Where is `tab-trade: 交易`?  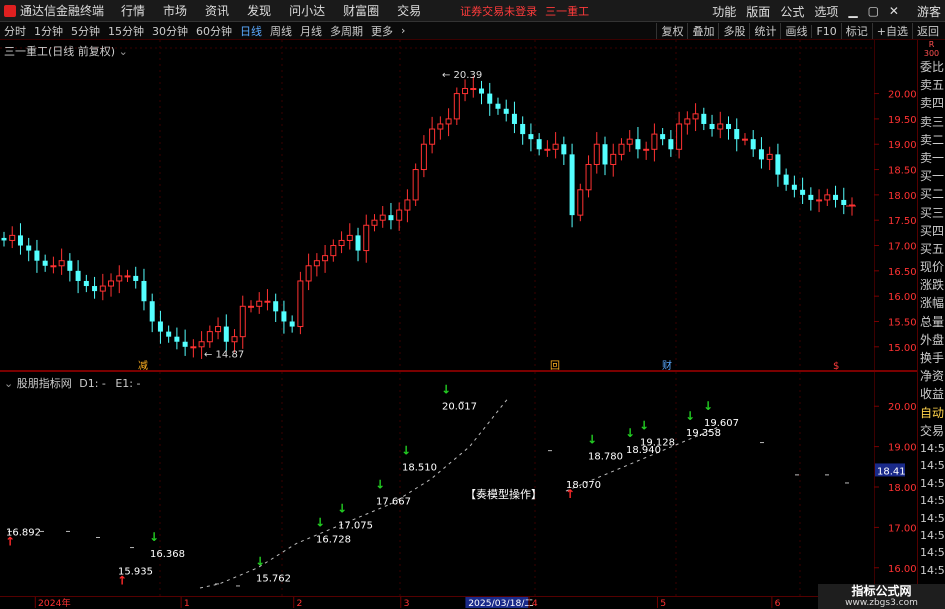
tab-trade: 交易 is located at coordinates (931, 431).